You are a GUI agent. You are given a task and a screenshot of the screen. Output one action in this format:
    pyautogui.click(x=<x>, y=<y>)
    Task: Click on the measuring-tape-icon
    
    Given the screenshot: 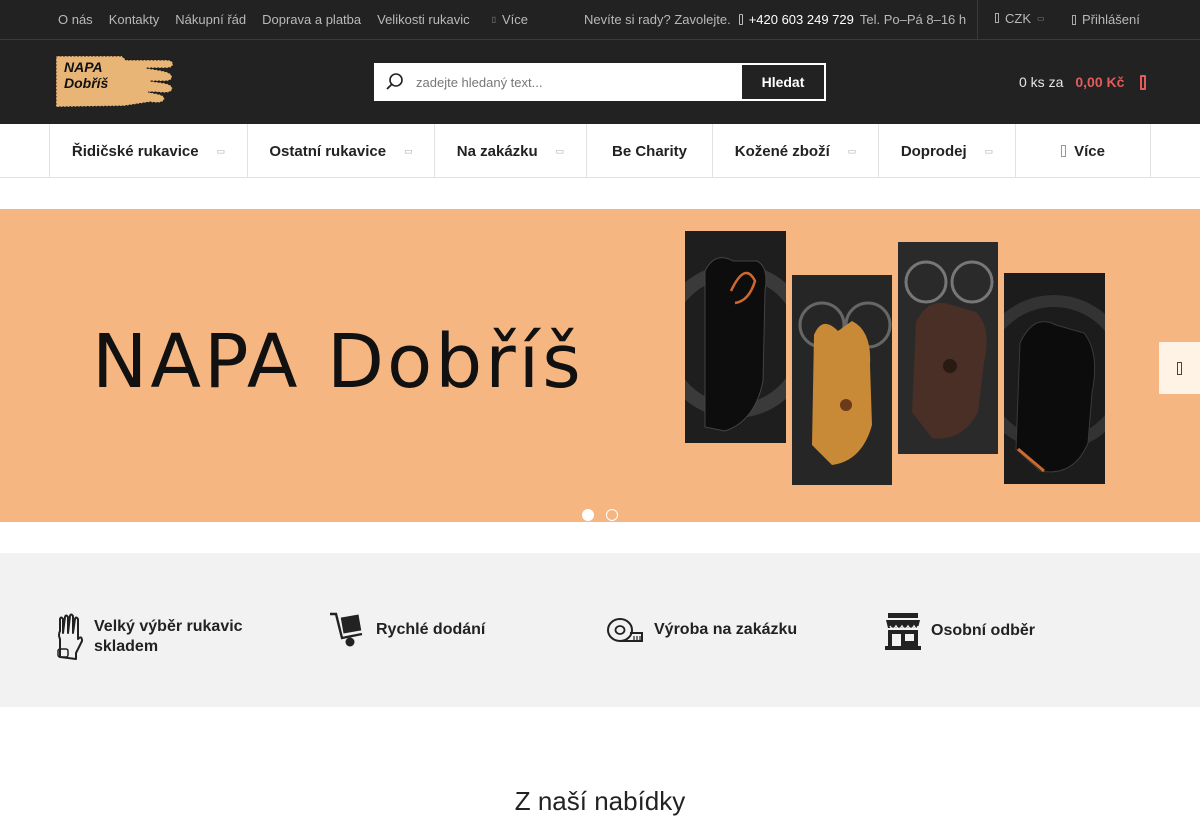 What is the action you would take?
    pyautogui.click(x=625, y=630)
    